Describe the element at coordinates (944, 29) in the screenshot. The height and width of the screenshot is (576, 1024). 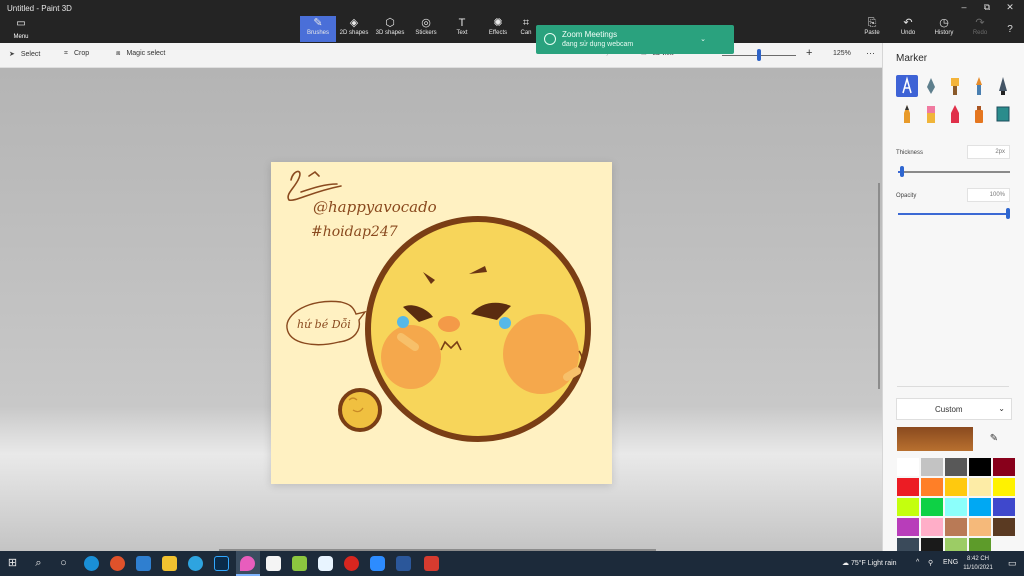
I see `history-button: ◷ History` at that location.